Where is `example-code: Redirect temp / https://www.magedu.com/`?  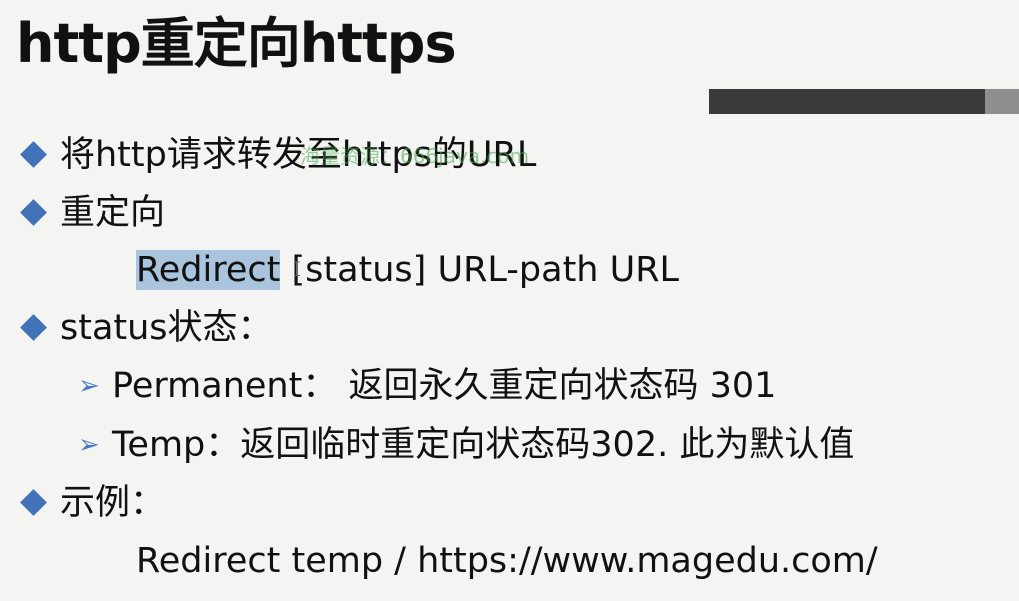 example-code: Redirect temp / https://www.magedu.com/ is located at coordinates (507, 561).